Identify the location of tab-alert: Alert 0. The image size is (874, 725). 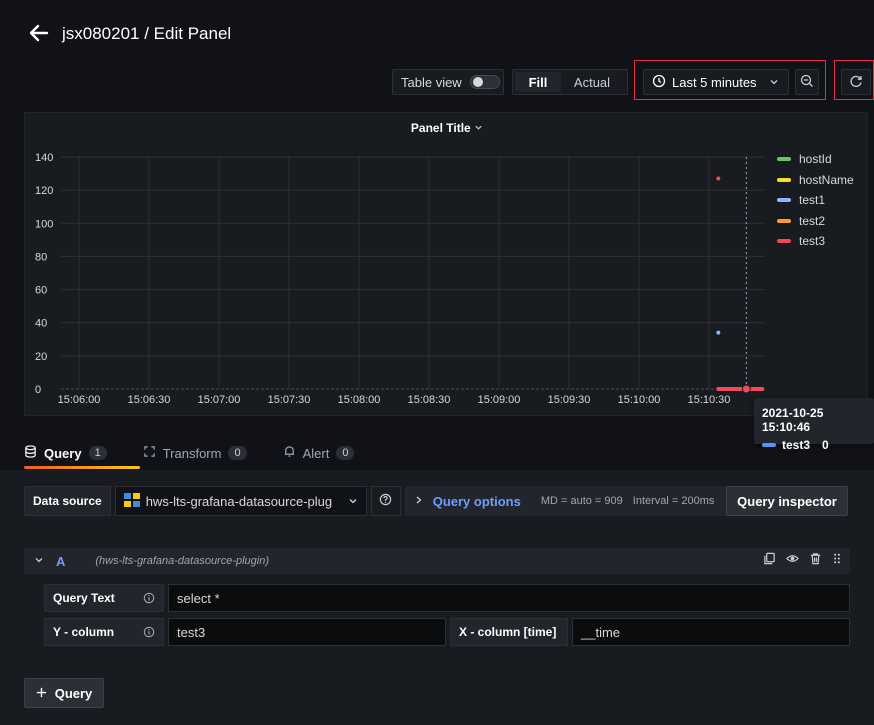
(327, 453).